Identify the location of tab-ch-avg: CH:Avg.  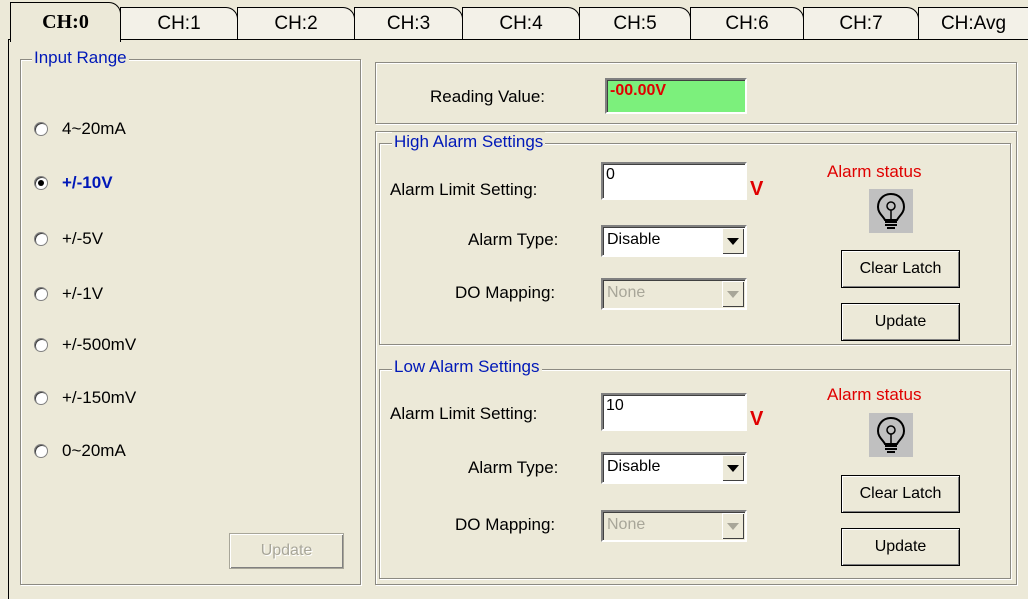
(973, 23).